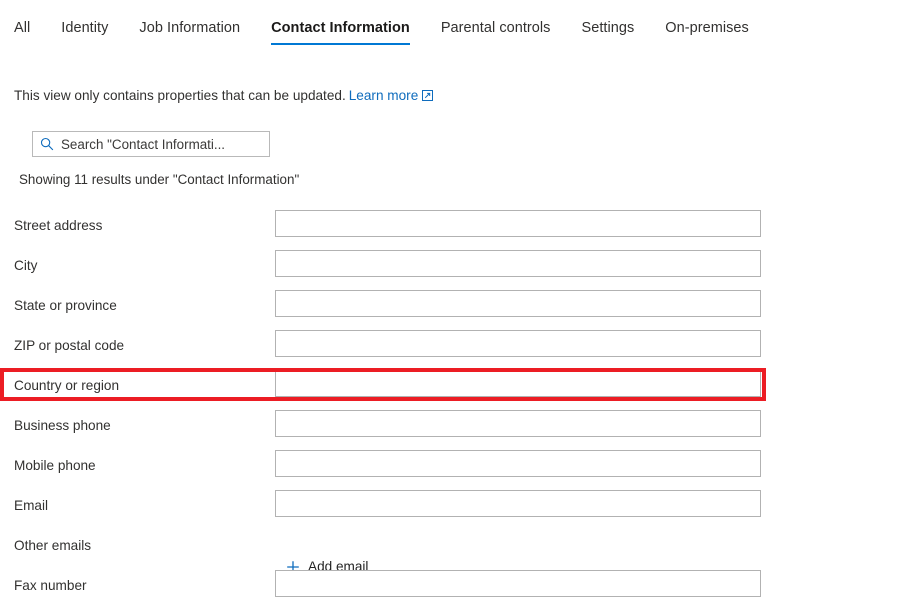  Describe the element at coordinates (62, 425) in the screenshot. I see `form-row-label: Business phone` at that location.